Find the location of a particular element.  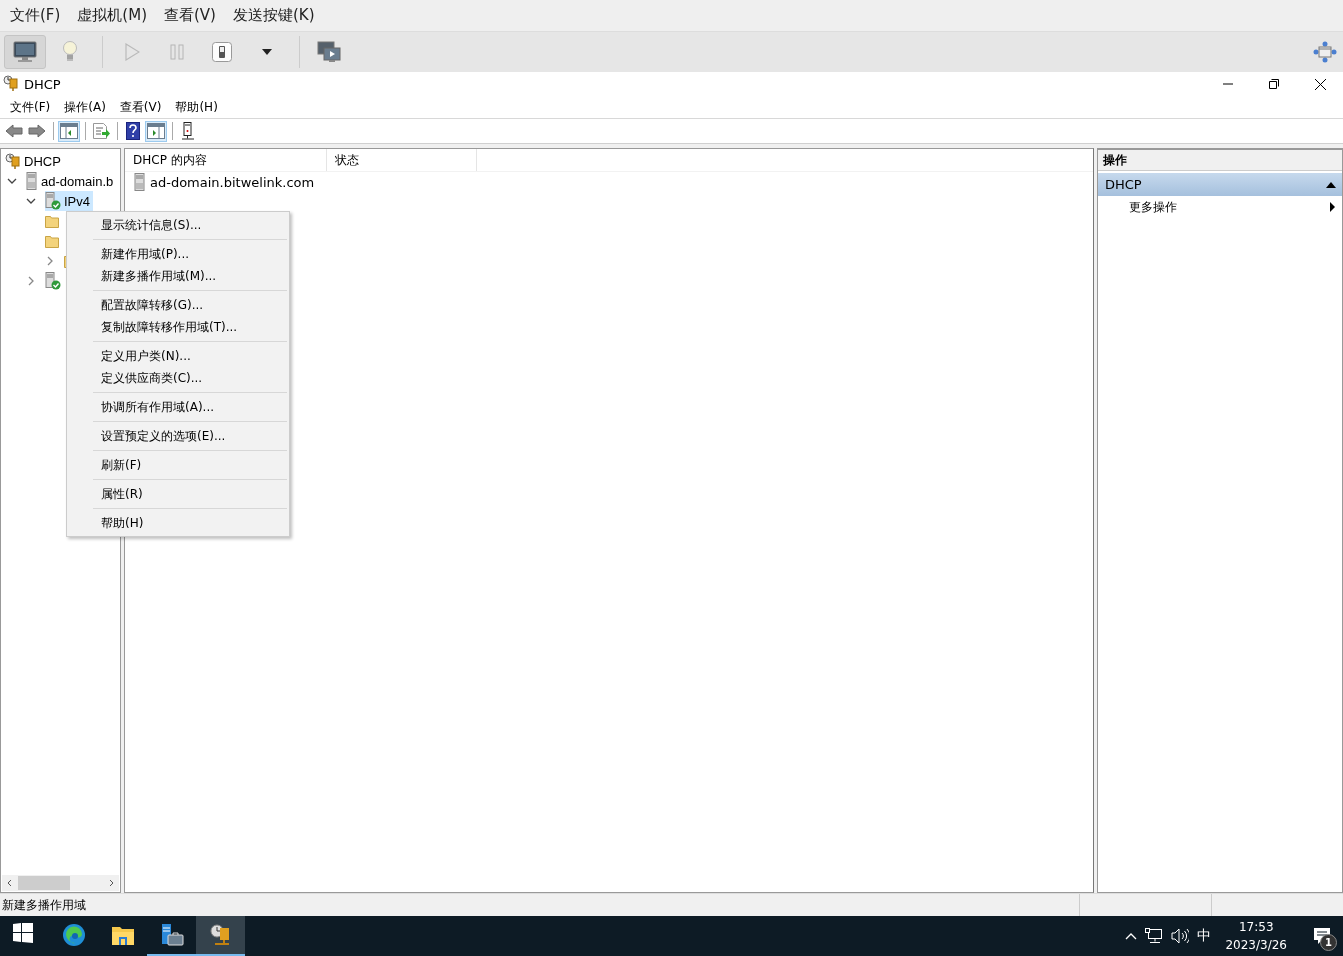

menu-item: 虚拟机(M) is located at coordinates (112, 15).